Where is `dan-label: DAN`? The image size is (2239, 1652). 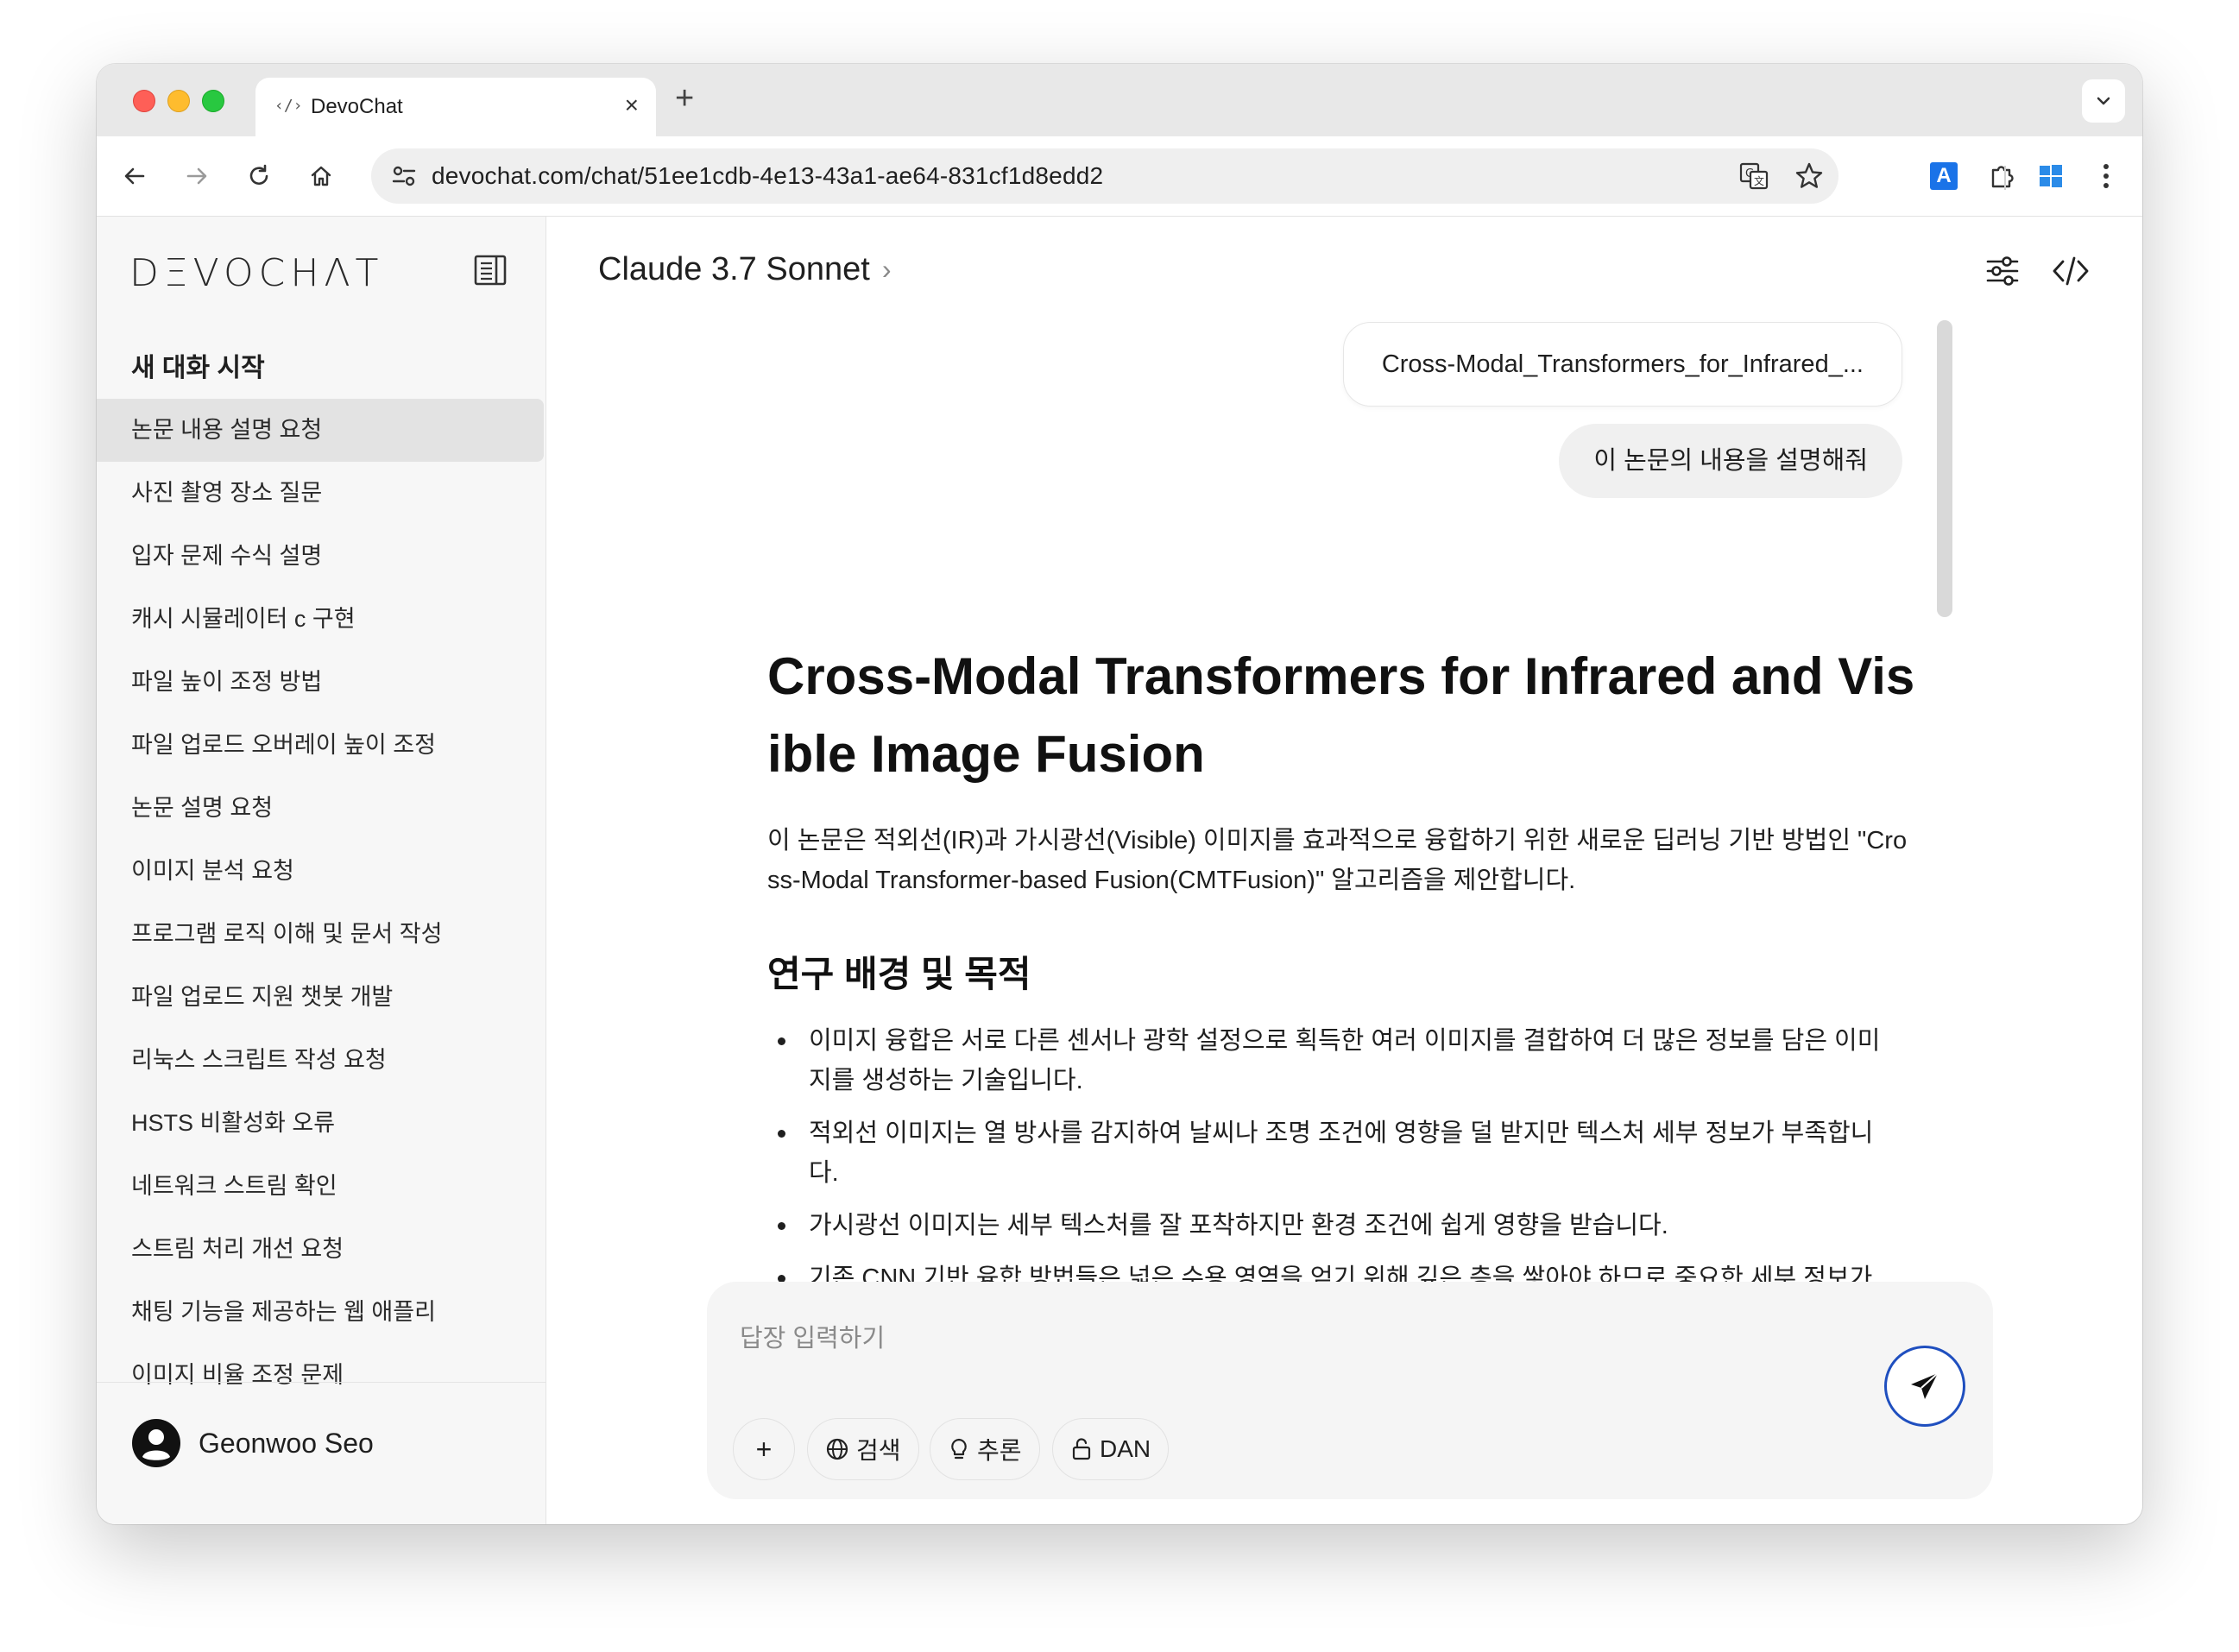
dan-label: DAN is located at coordinates (1125, 1448).